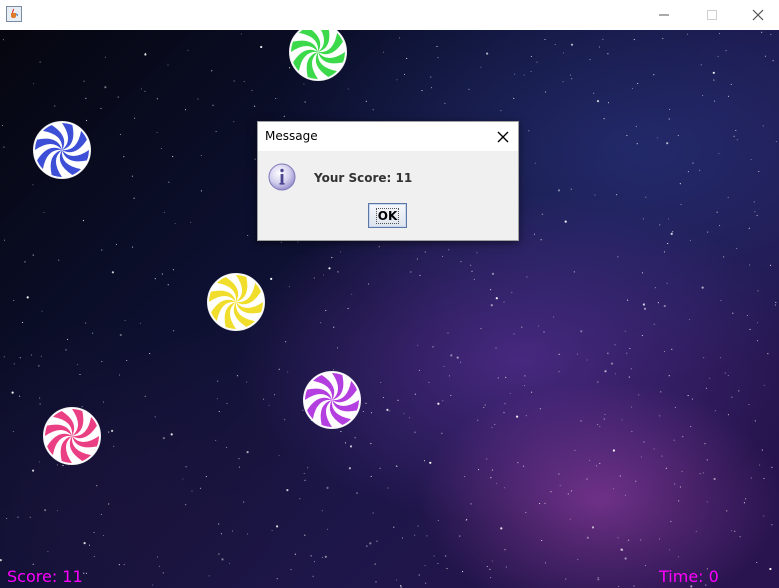  Describe the element at coordinates (363, 178) in the screenshot. I see `dialog-message: Your Score: 11` at that location.